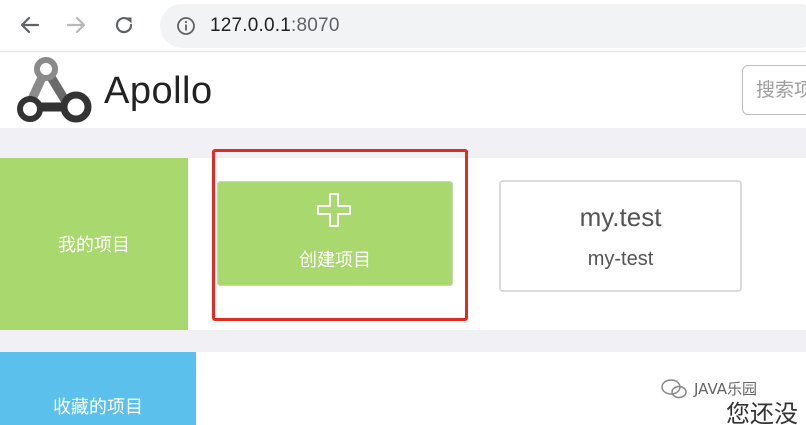  What do you see at coordinates (186, 26) in the screenshot?
I see `info-icon` at bounding box center [186, 26].